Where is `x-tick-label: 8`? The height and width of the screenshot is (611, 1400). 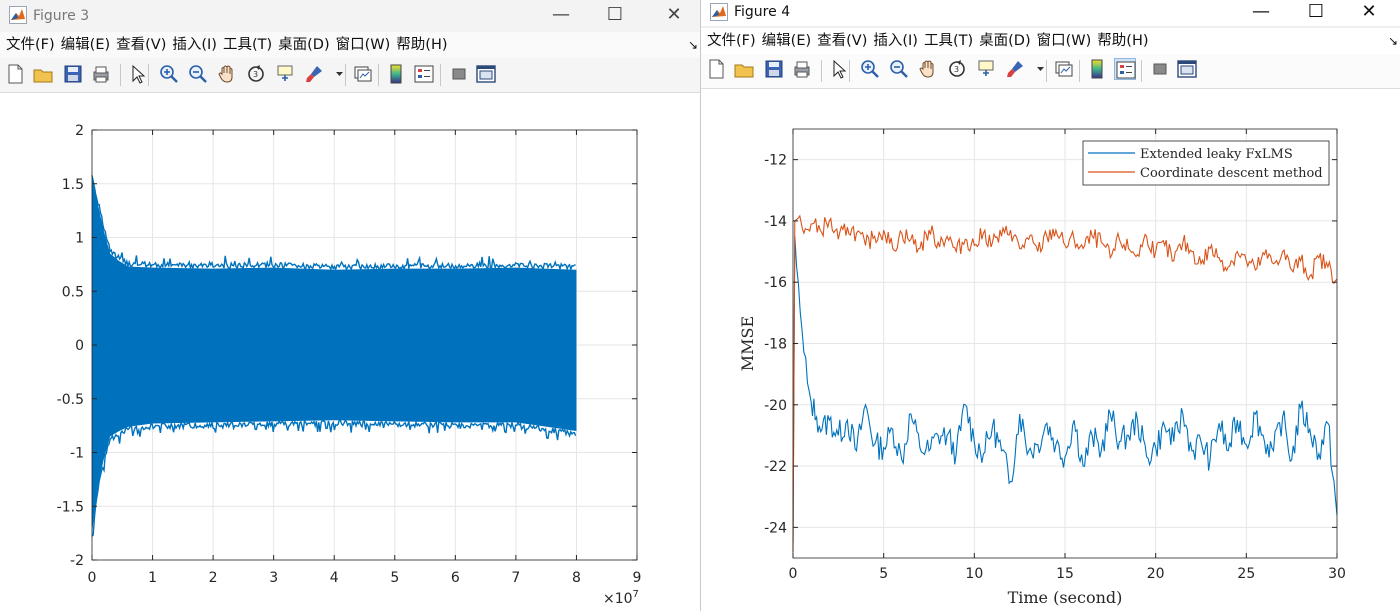
x-tick-label: 8 is located at coordinates (576, 578).